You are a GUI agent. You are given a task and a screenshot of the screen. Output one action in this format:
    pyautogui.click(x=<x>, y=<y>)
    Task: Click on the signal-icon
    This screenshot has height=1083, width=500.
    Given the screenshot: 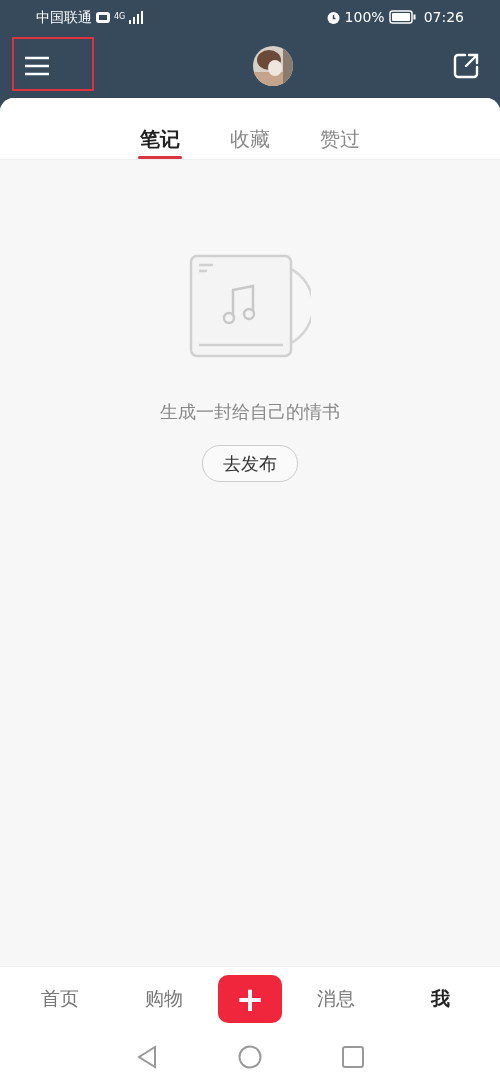 What is the action you would take?
    pyautogui.click(x=136, y=17)
    